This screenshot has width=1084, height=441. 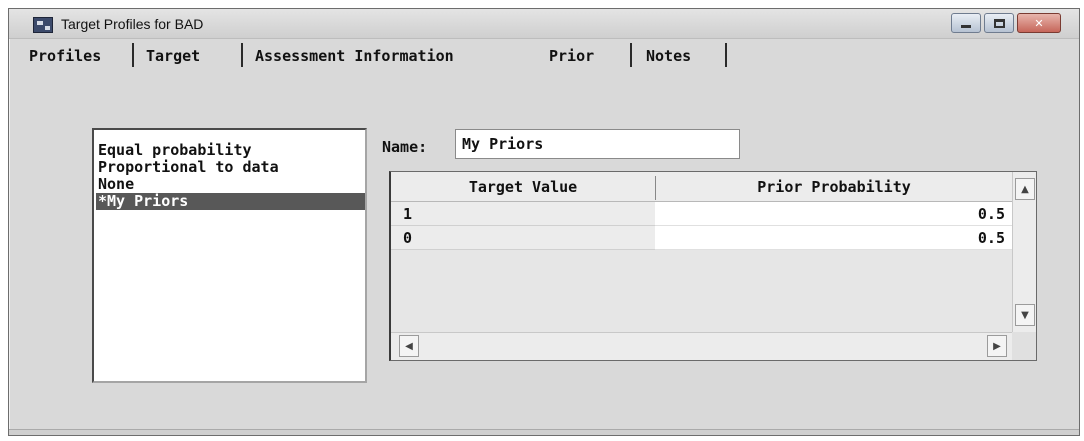 I want to click on grid-empty-area, so click(x=702, y=291).